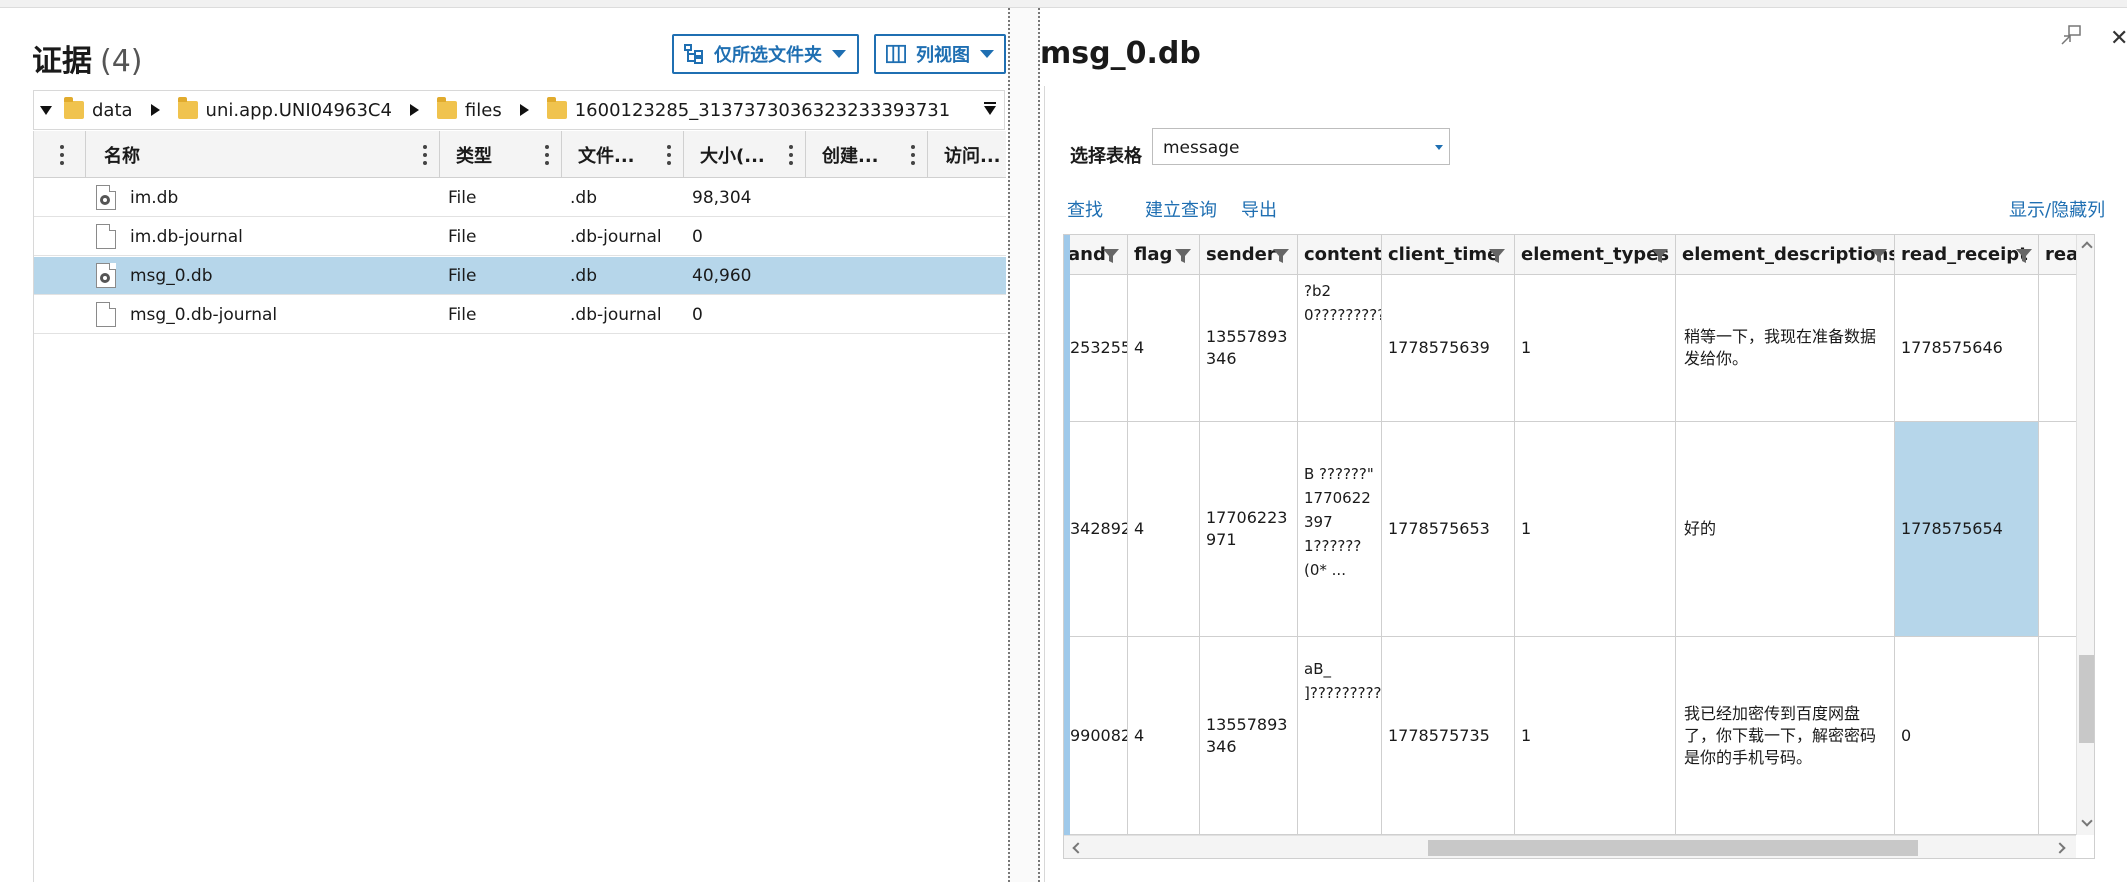 The image size is (2127, 882). Describe the element at coordinates (520, 237) in the screenshot. I see `table-row: im.db-journal File .db-journal 0` at that location.